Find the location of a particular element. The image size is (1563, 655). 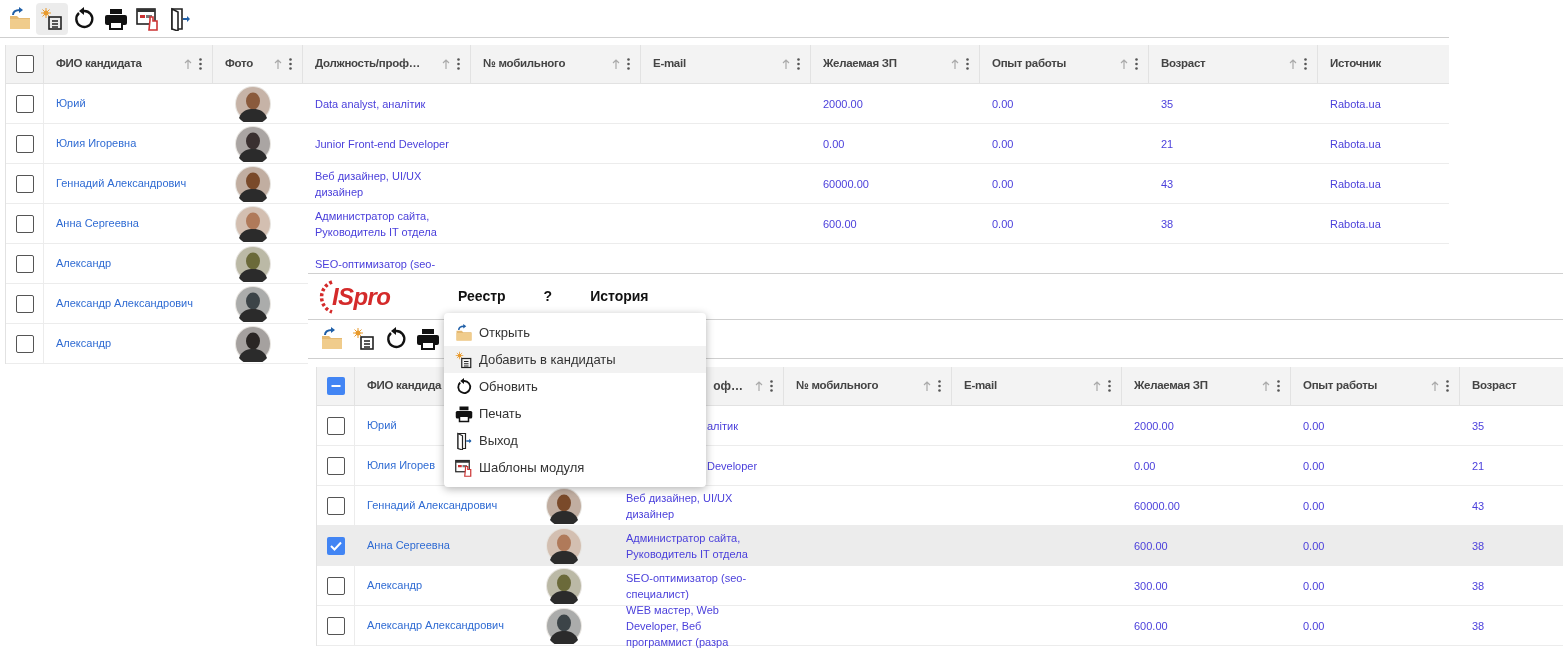

column-header: ФИО кандида is located at coordinates (398, 386).